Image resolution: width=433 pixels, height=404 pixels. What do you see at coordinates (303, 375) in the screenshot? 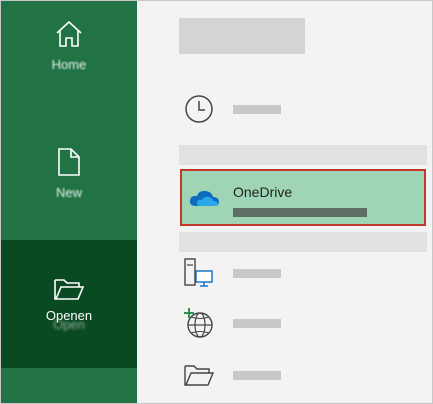
I see `browse-location` at bounding box center [303, 375].